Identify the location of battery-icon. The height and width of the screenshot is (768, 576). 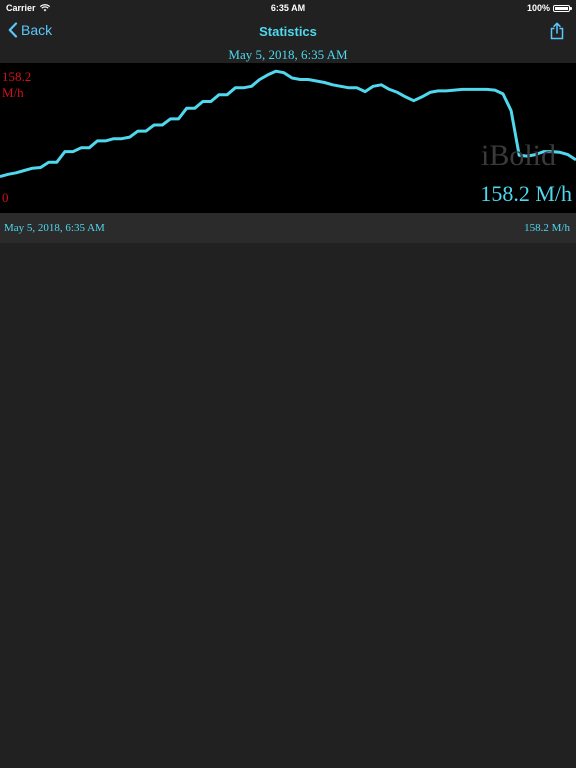
(562, 8).